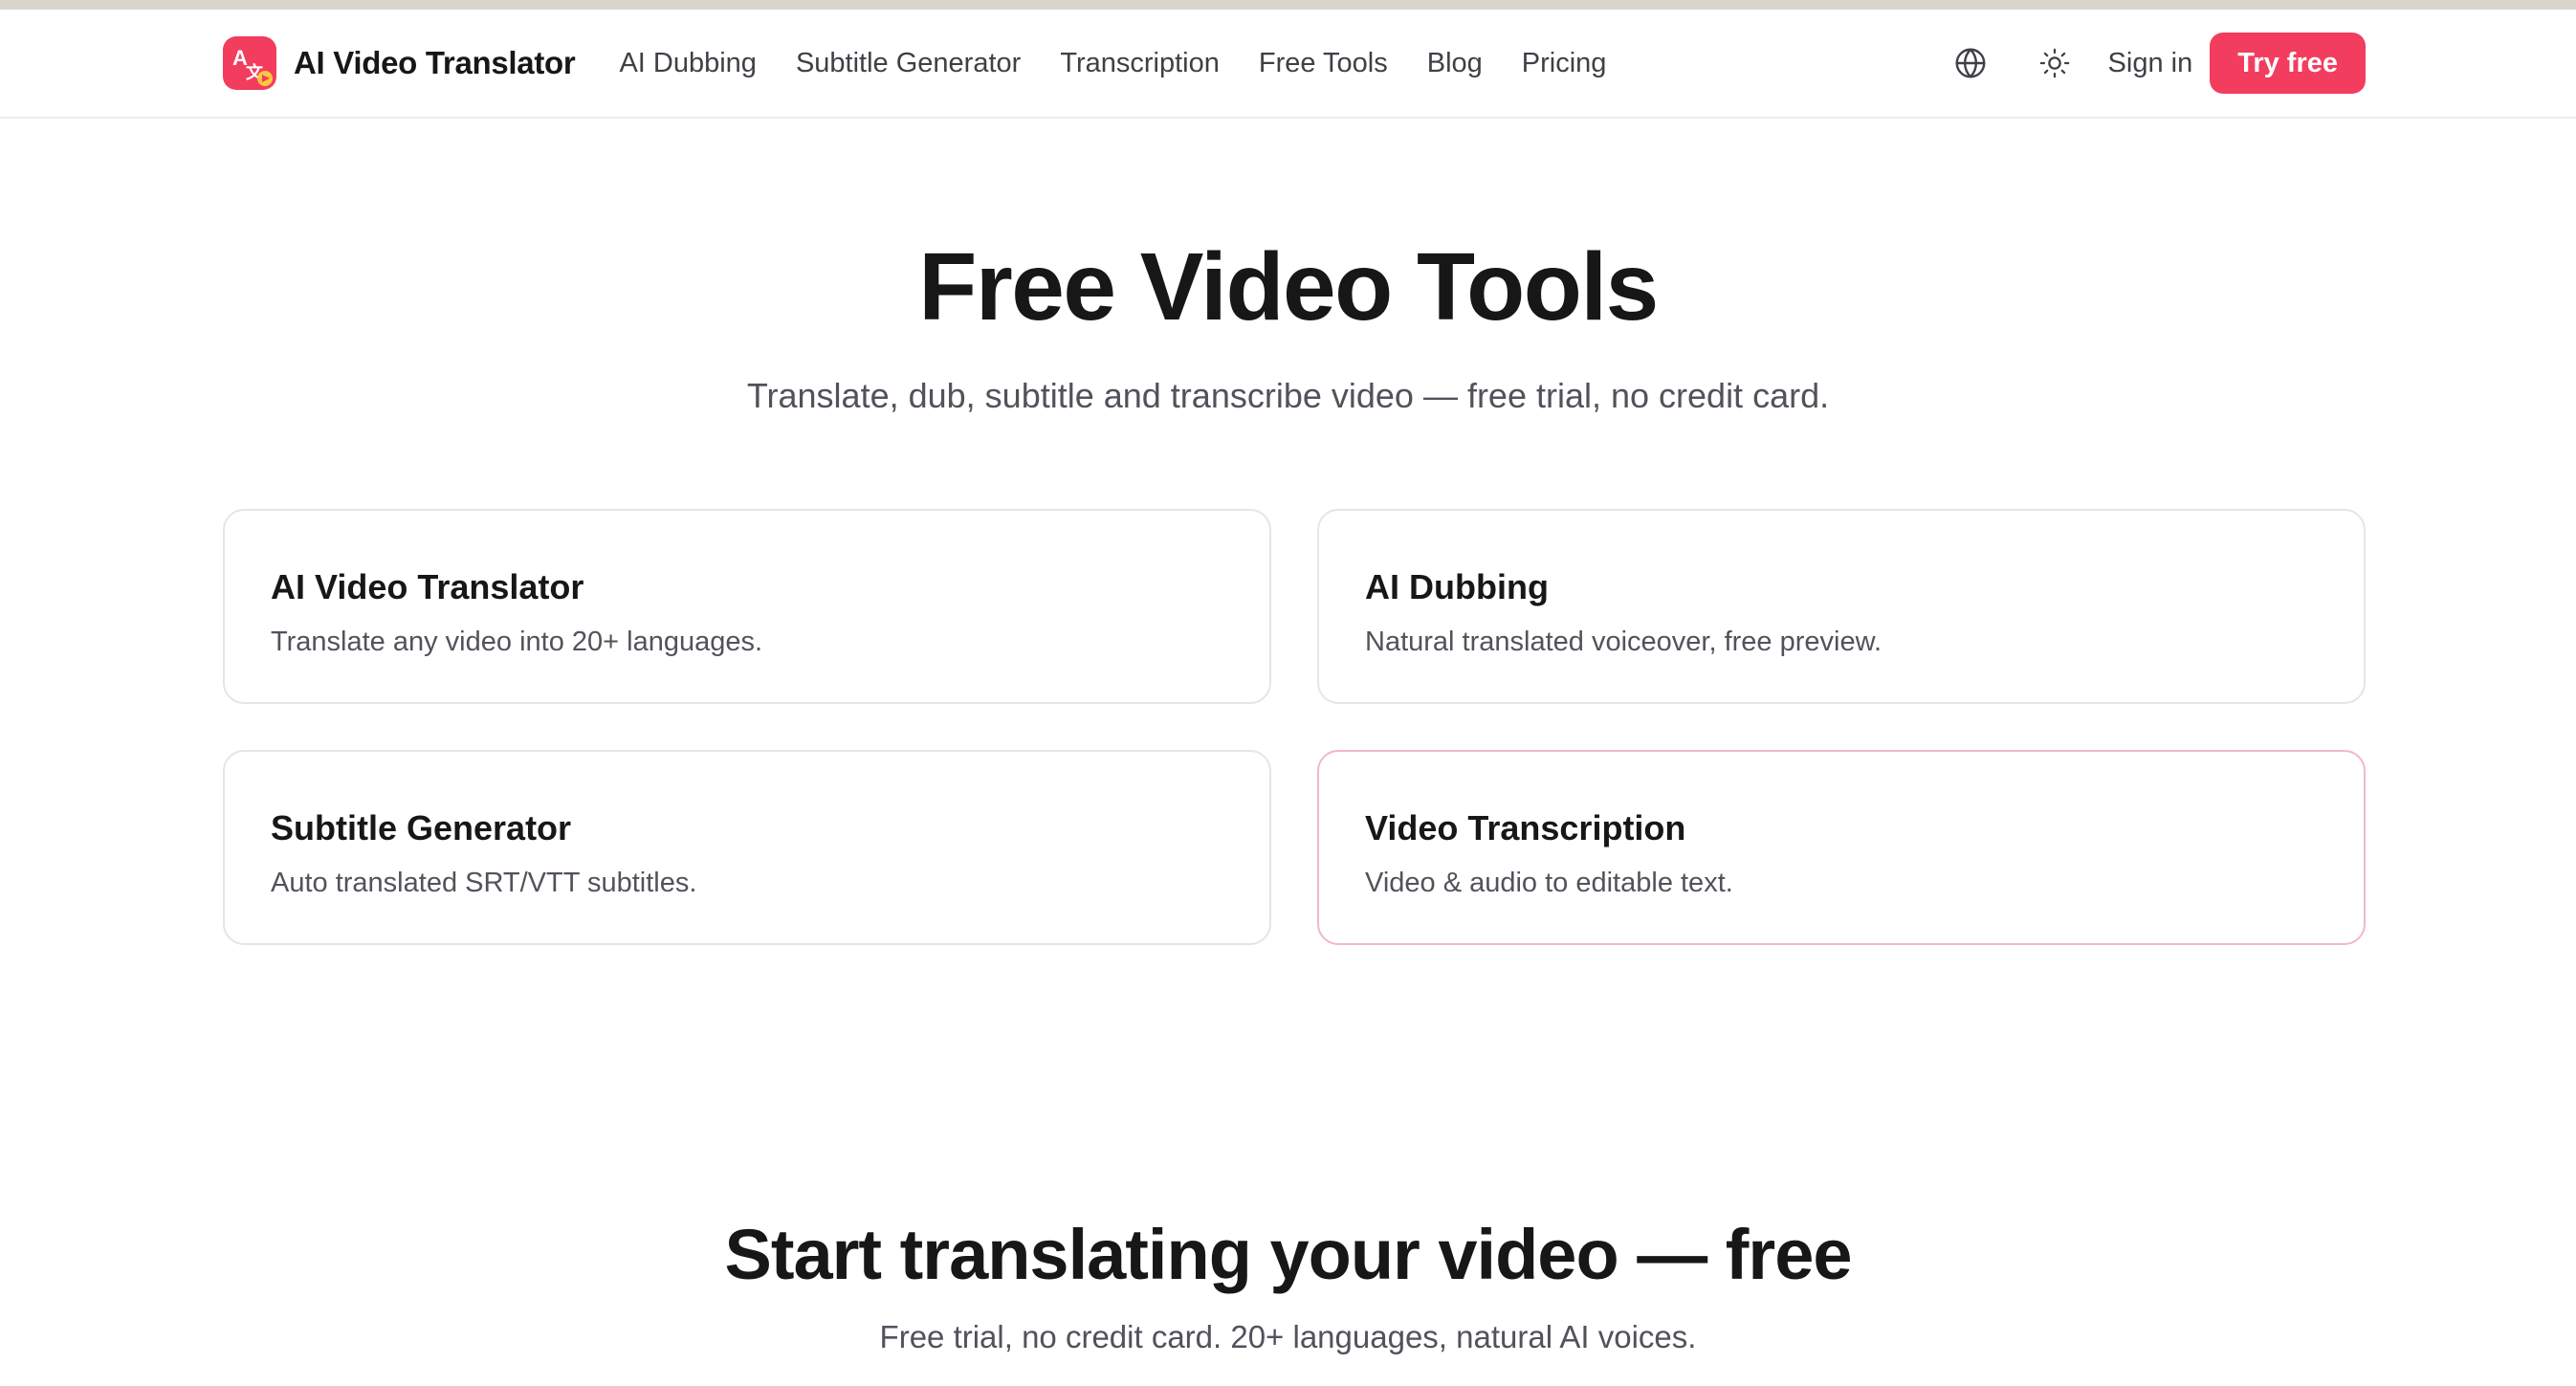  I want to click on brand-name: AI Video Translator, so click(435, 63).